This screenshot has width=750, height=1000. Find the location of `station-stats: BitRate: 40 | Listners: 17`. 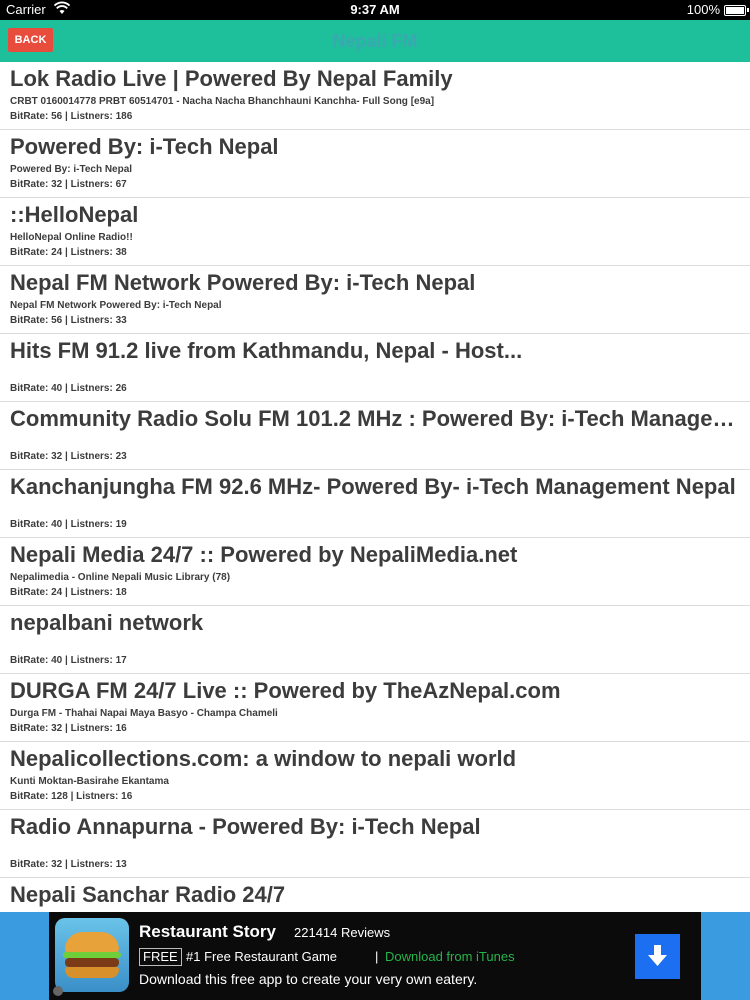

station-stats: BitRate: 40 | Listners: 17 is located at coordinates (68, 660).